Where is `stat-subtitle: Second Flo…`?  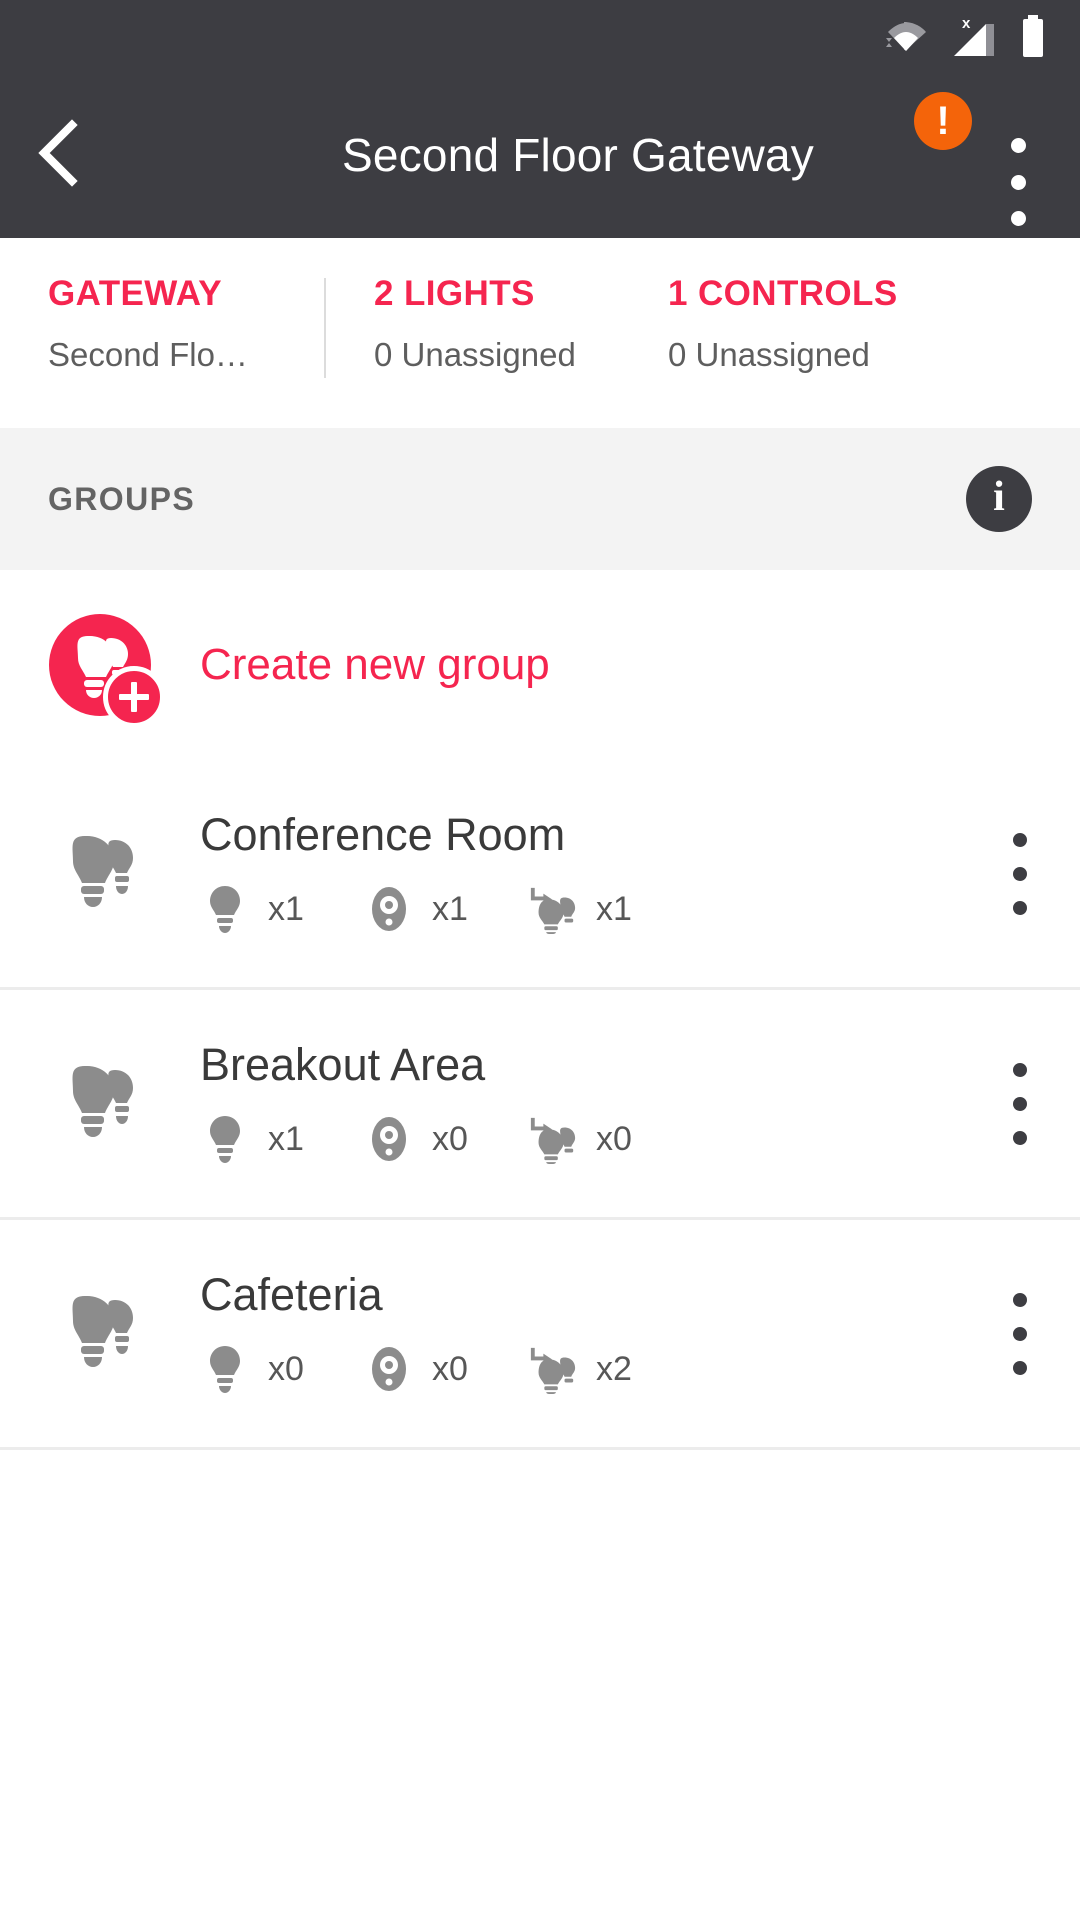
stat-subtitle: Second Flo… is located at coordinates (148, 354).